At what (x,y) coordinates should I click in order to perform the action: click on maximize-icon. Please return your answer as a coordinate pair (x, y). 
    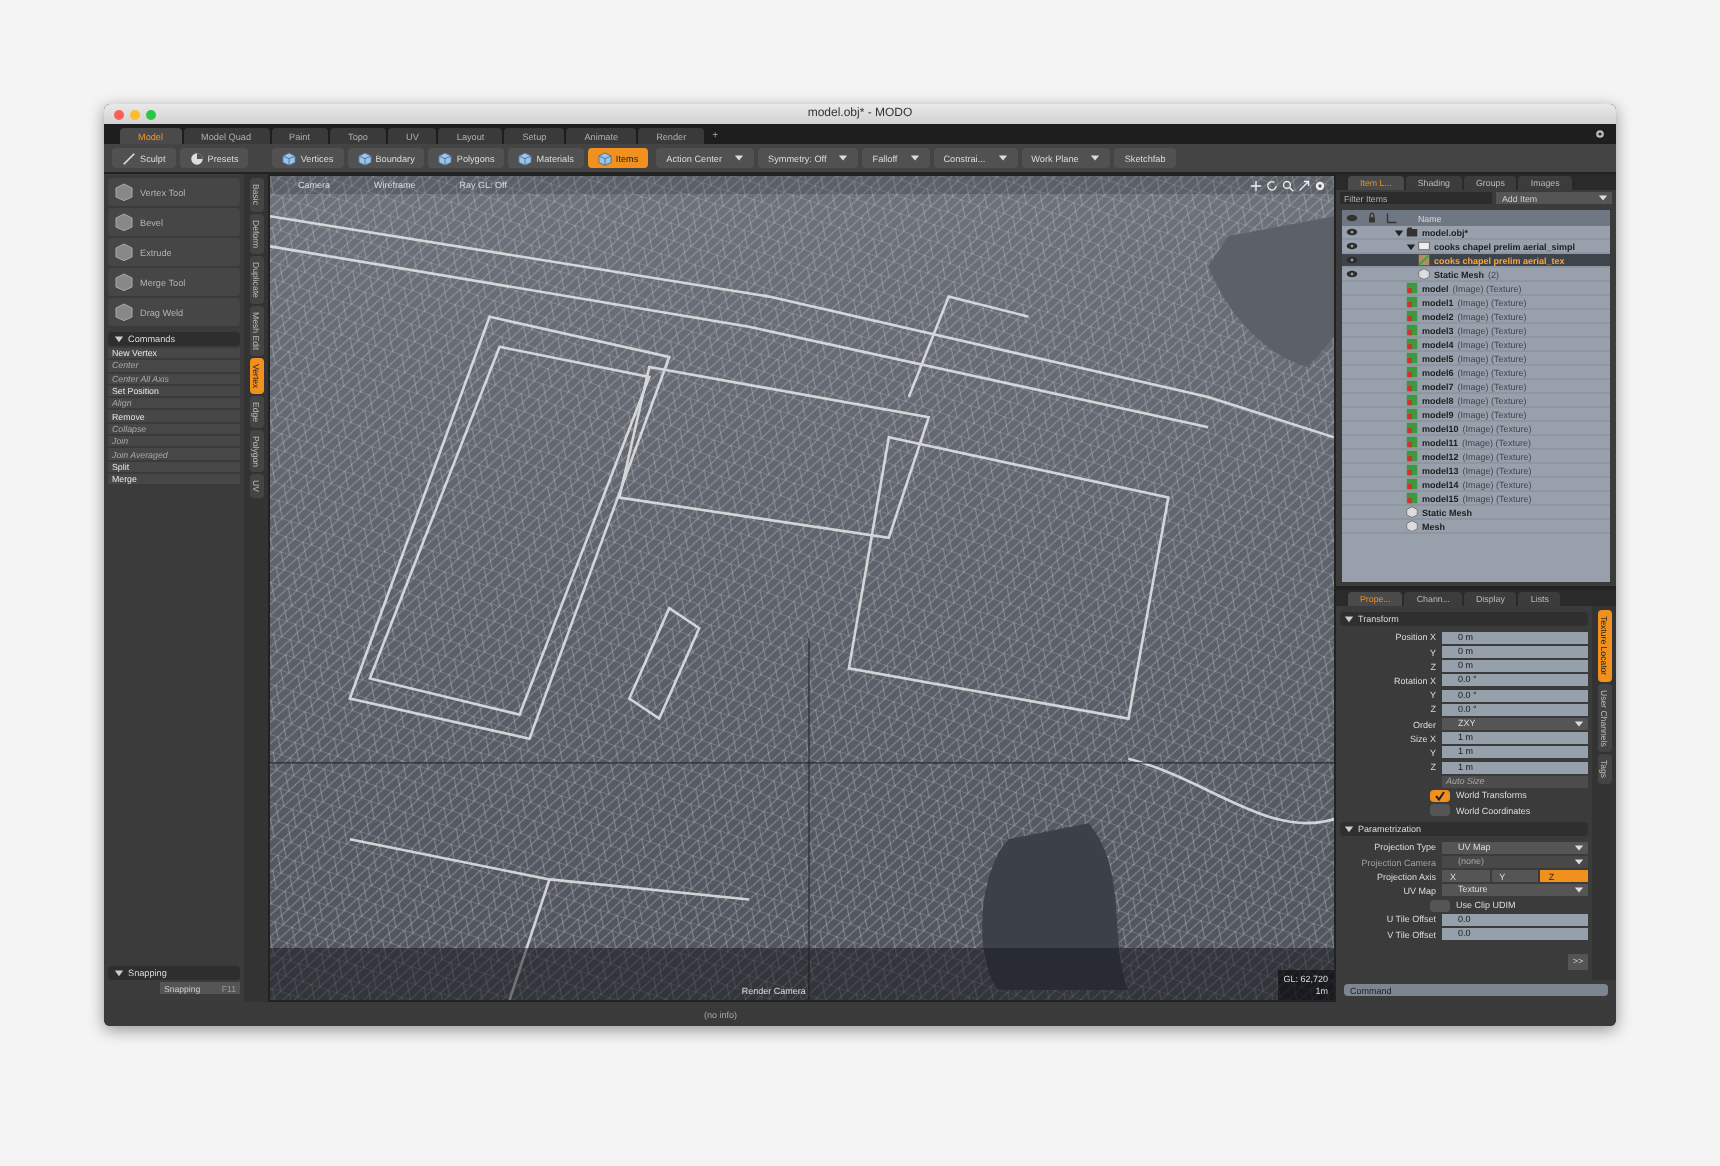
    Looking at the image, I should click on (1304, 185).